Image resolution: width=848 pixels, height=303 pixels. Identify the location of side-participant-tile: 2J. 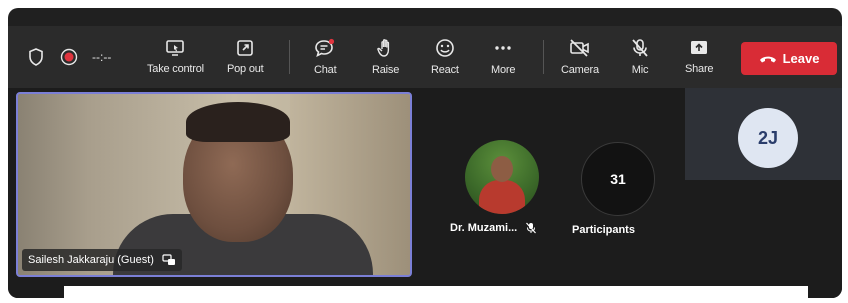
(763, 134).